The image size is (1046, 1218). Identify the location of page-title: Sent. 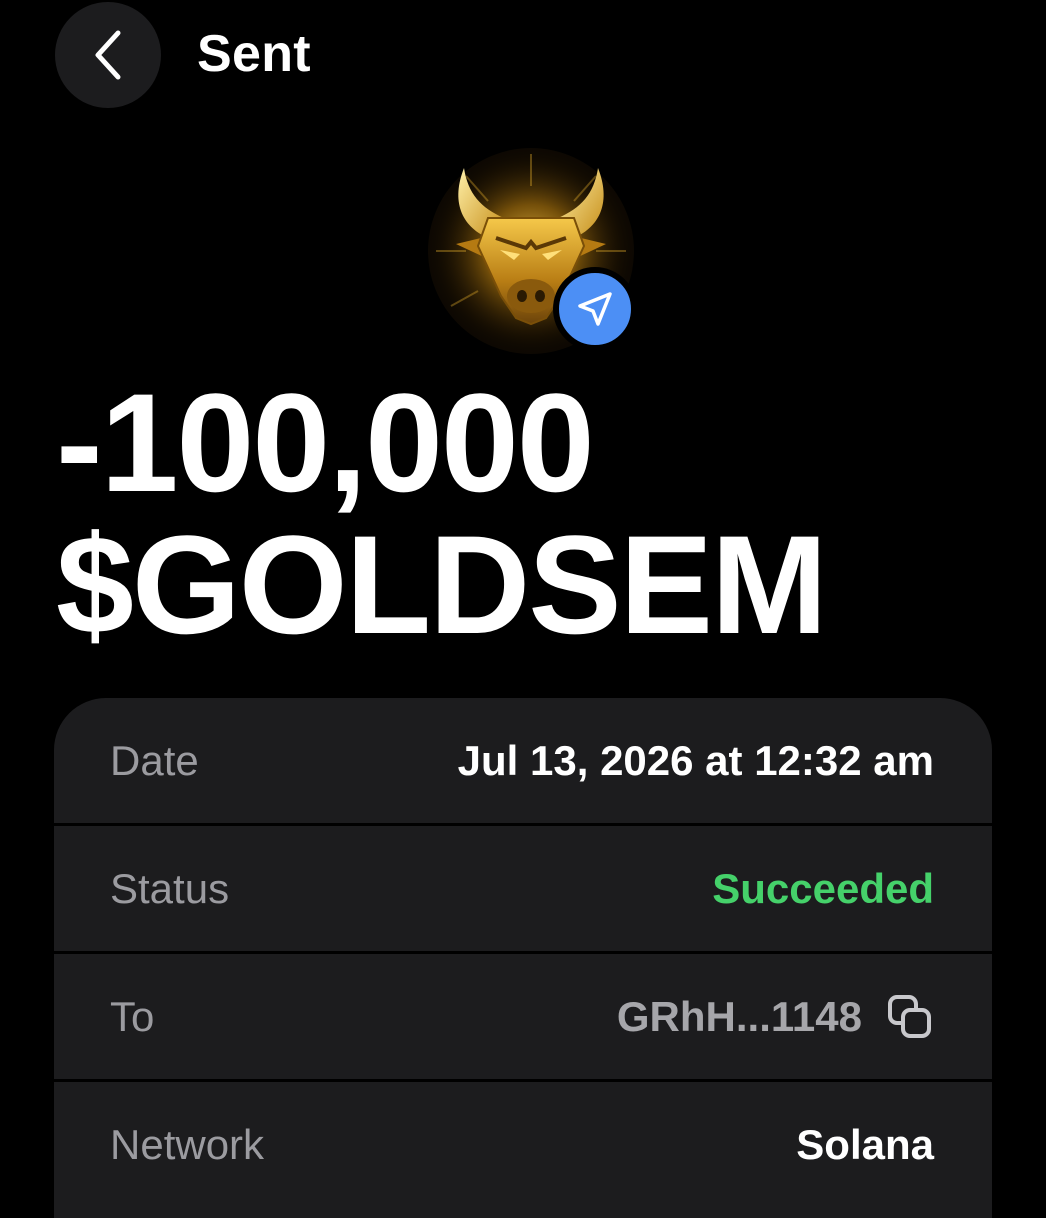
(254, 54).